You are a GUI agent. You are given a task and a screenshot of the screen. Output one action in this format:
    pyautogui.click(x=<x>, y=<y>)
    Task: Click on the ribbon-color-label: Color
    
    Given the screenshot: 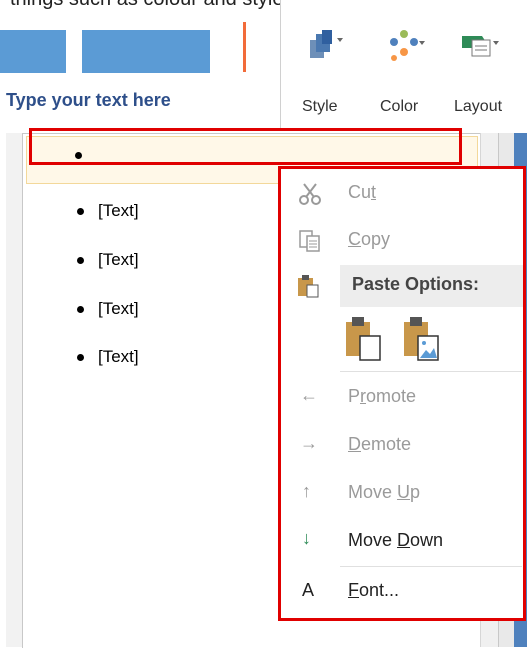 What is the action you would take?
    pyautogui.click(x=399, y=106)
    